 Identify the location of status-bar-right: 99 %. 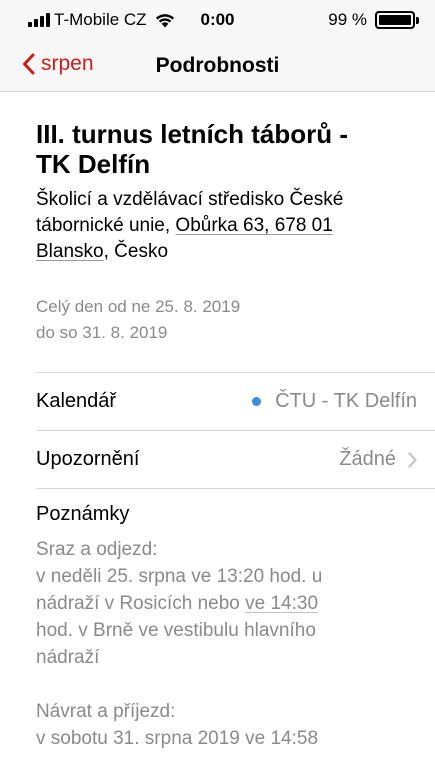
(373, 20).